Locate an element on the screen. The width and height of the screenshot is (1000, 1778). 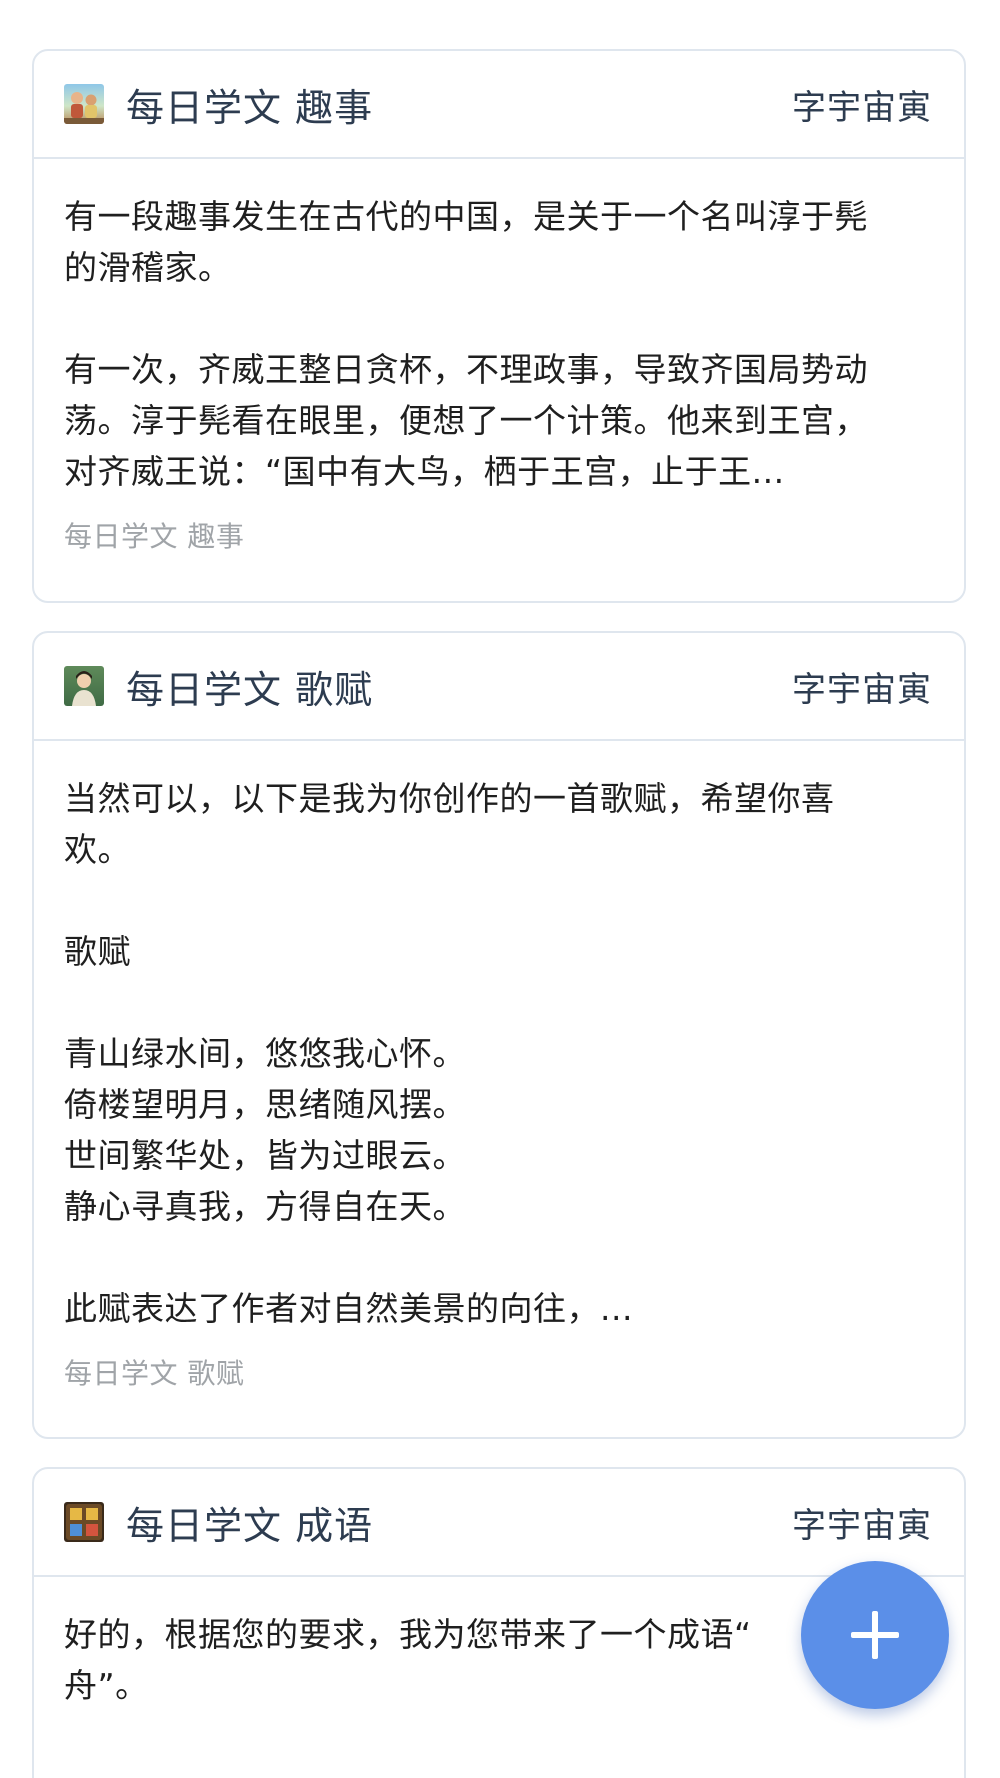
card-title: 每日学文 趣事 is located at coordinates (250, 107).